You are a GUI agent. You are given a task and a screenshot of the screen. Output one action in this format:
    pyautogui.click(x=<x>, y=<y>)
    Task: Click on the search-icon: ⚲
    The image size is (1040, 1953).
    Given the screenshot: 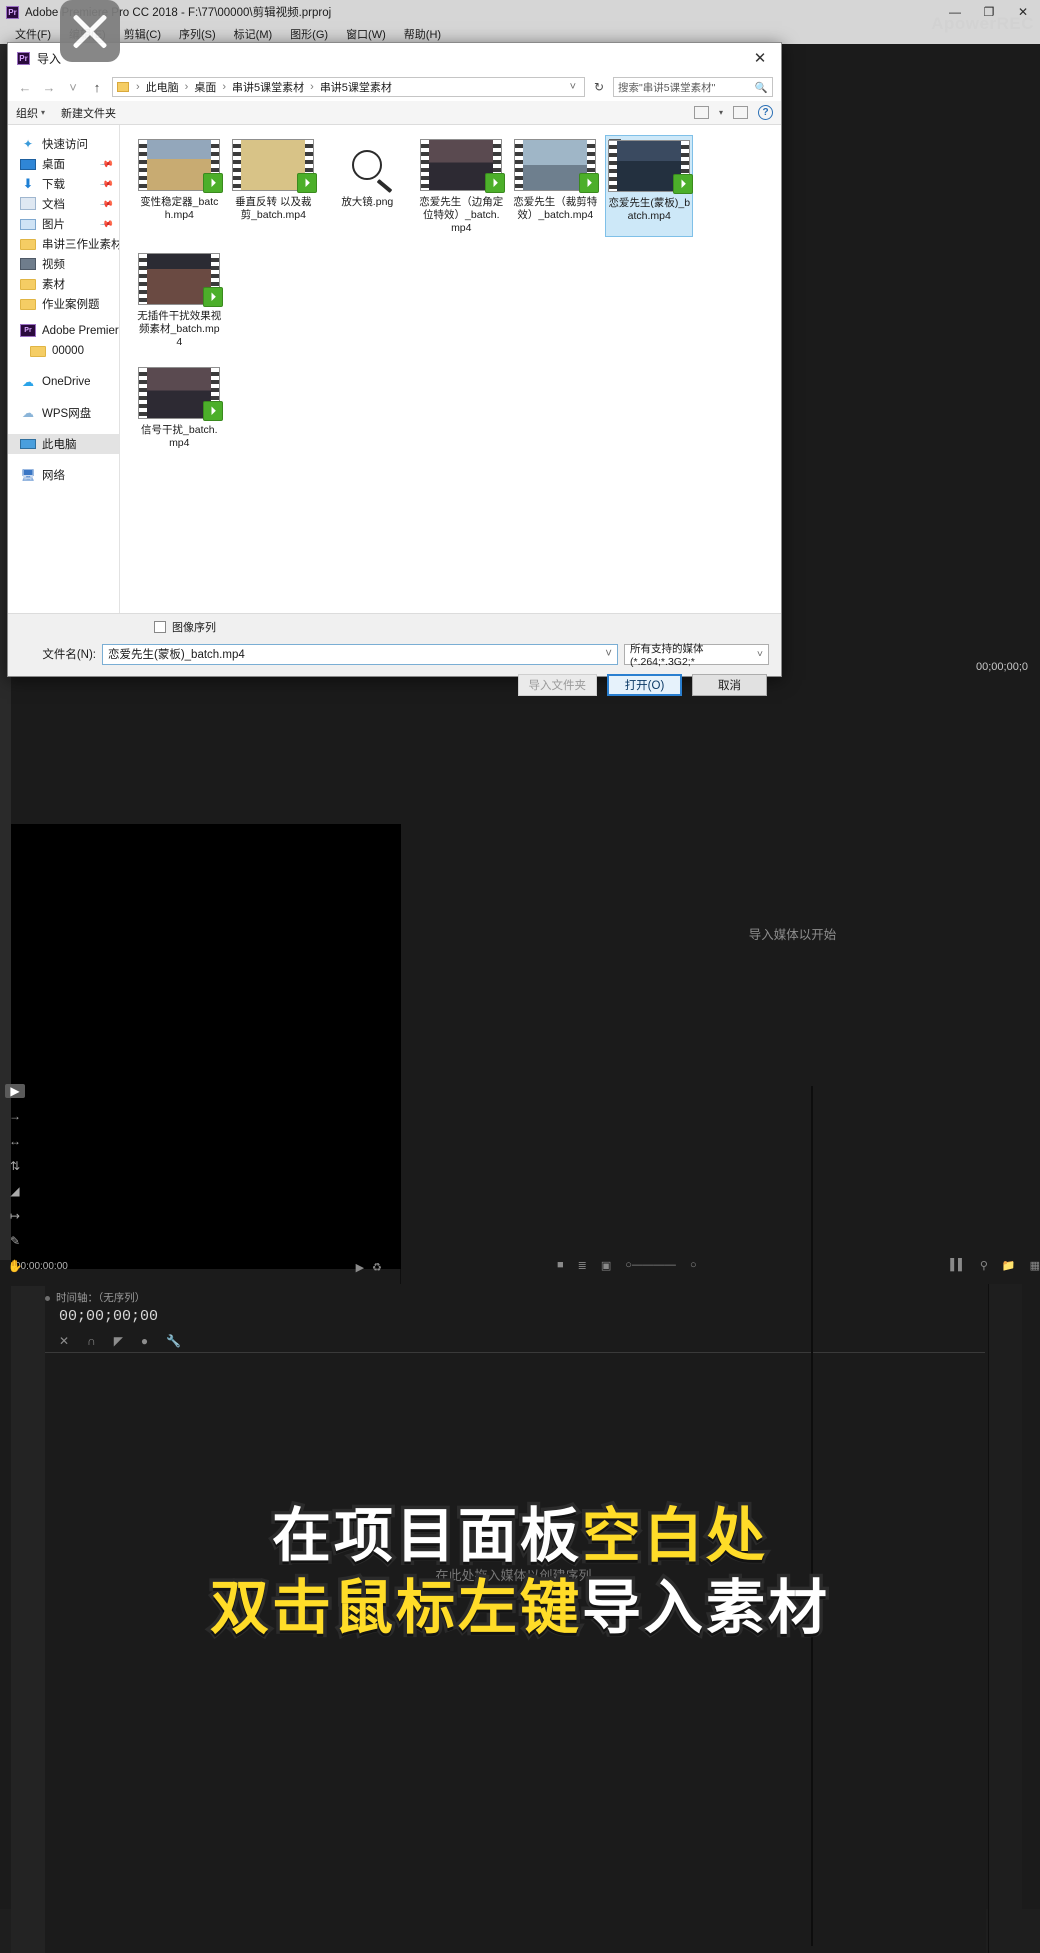 What is the action you would take?
    pyautogui.click(x=984, y=1265)
    